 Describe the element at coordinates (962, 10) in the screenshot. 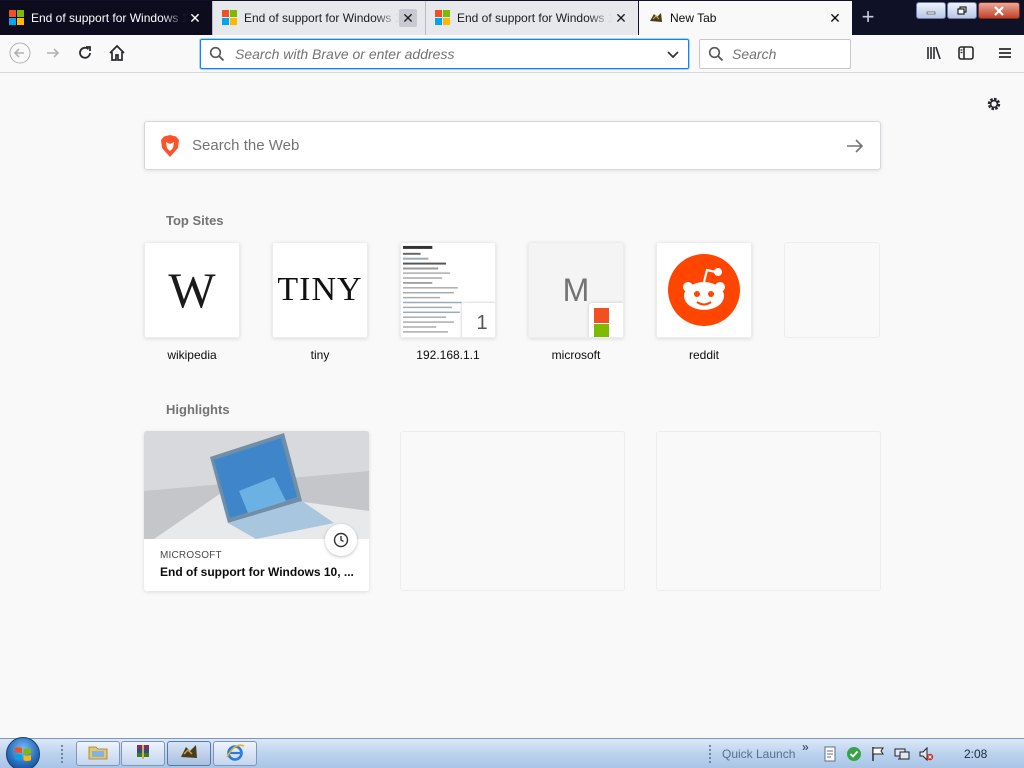

I see `restore-button` at that location.